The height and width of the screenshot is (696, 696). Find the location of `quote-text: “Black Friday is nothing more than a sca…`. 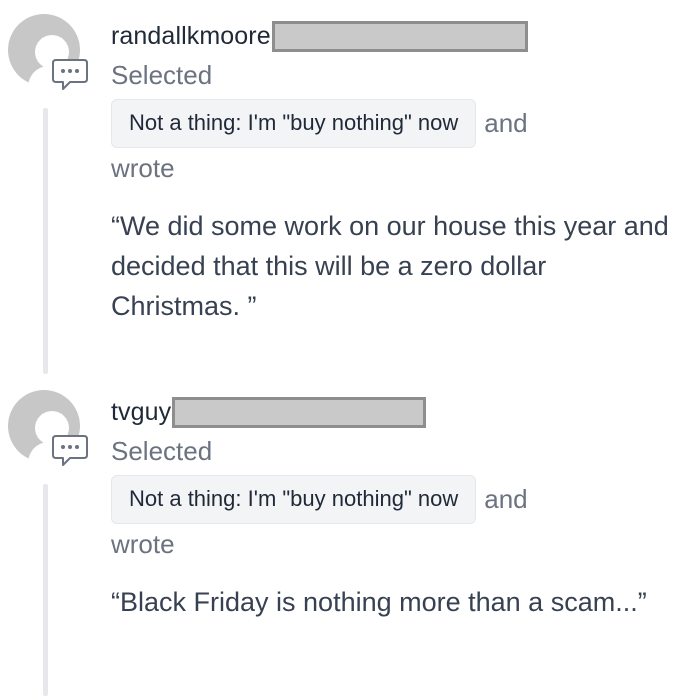

quote-text: “Black Friday is nothing more than a sca… is located at coordinates (379, 602).